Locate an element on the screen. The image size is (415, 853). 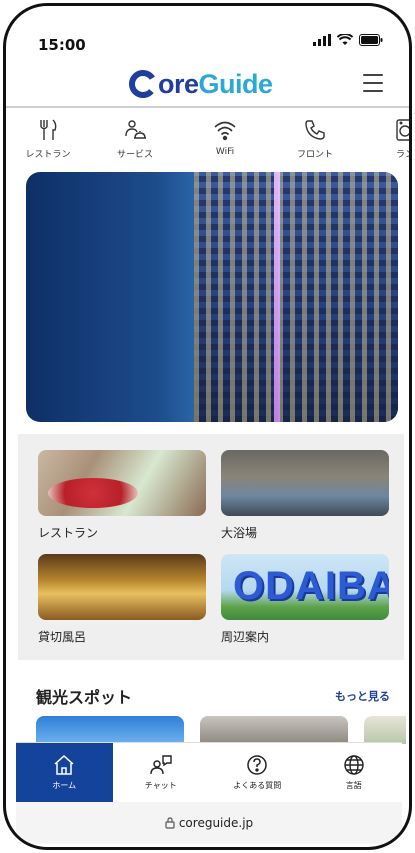
app-header: oreGuide is located at coordinates (207, 86).